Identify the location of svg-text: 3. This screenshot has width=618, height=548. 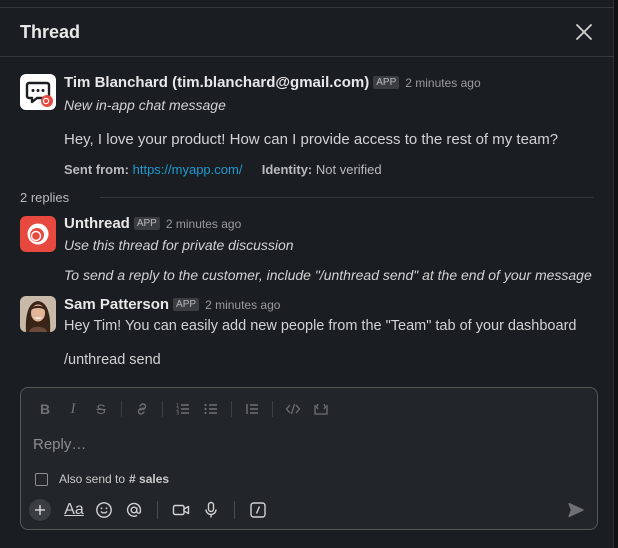
(177, 414).